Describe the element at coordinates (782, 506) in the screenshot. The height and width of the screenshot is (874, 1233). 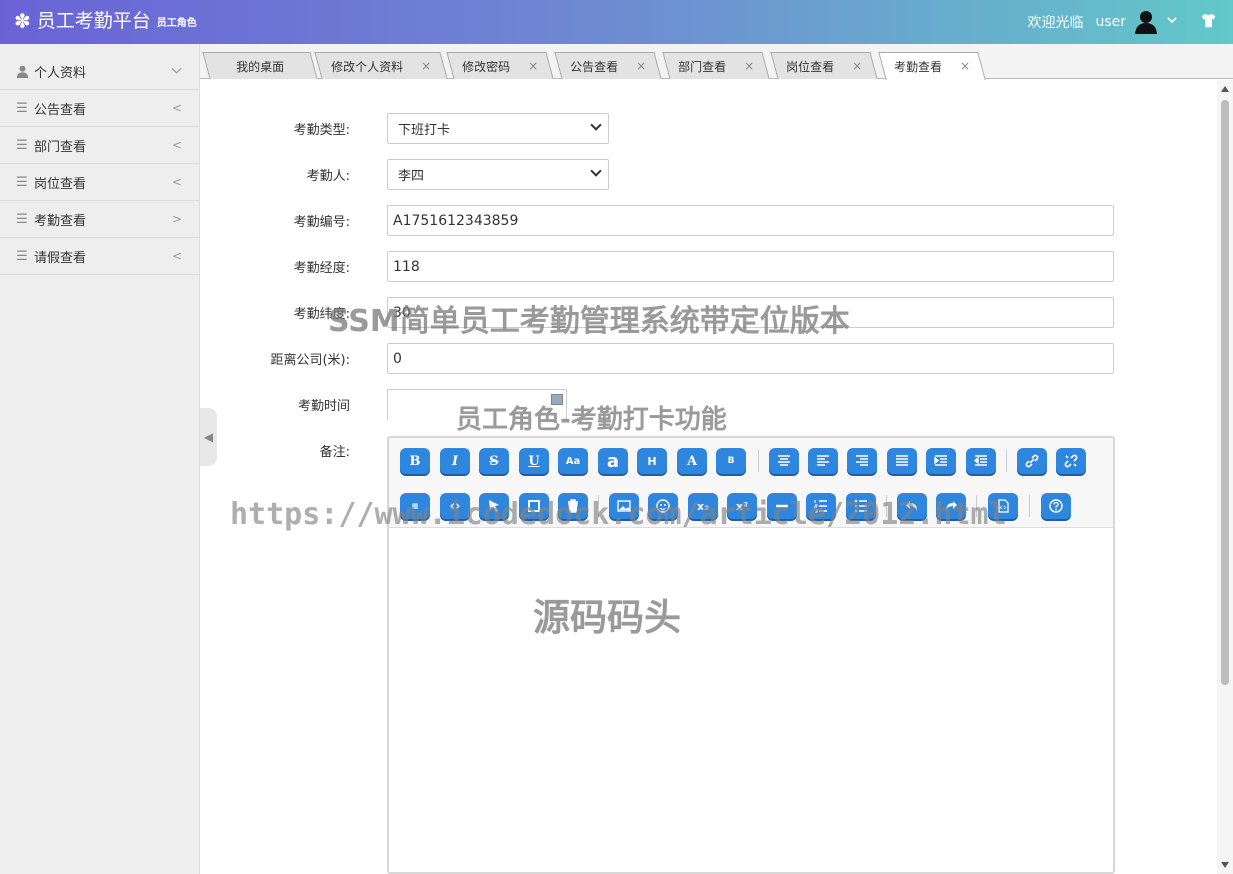
I see `horizontal-rule-icon` at that location.